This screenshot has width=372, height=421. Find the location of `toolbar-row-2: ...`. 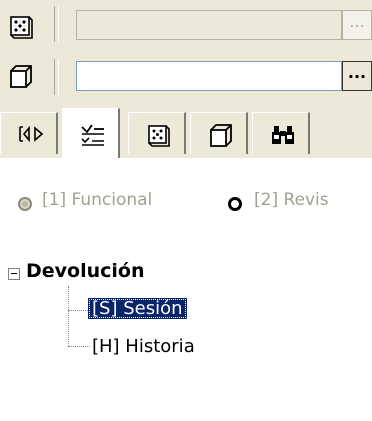

toolbar-row-2: ... is located at coordinates (186, 77).